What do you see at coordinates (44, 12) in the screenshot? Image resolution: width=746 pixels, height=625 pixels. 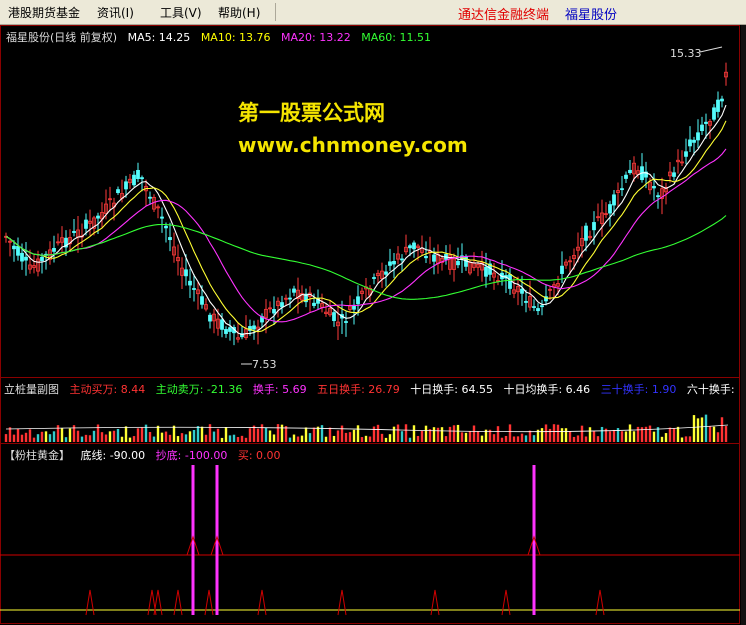 I see `menu-hk-futures-funds: 港股期货基金` at bounding box center [44, 12].